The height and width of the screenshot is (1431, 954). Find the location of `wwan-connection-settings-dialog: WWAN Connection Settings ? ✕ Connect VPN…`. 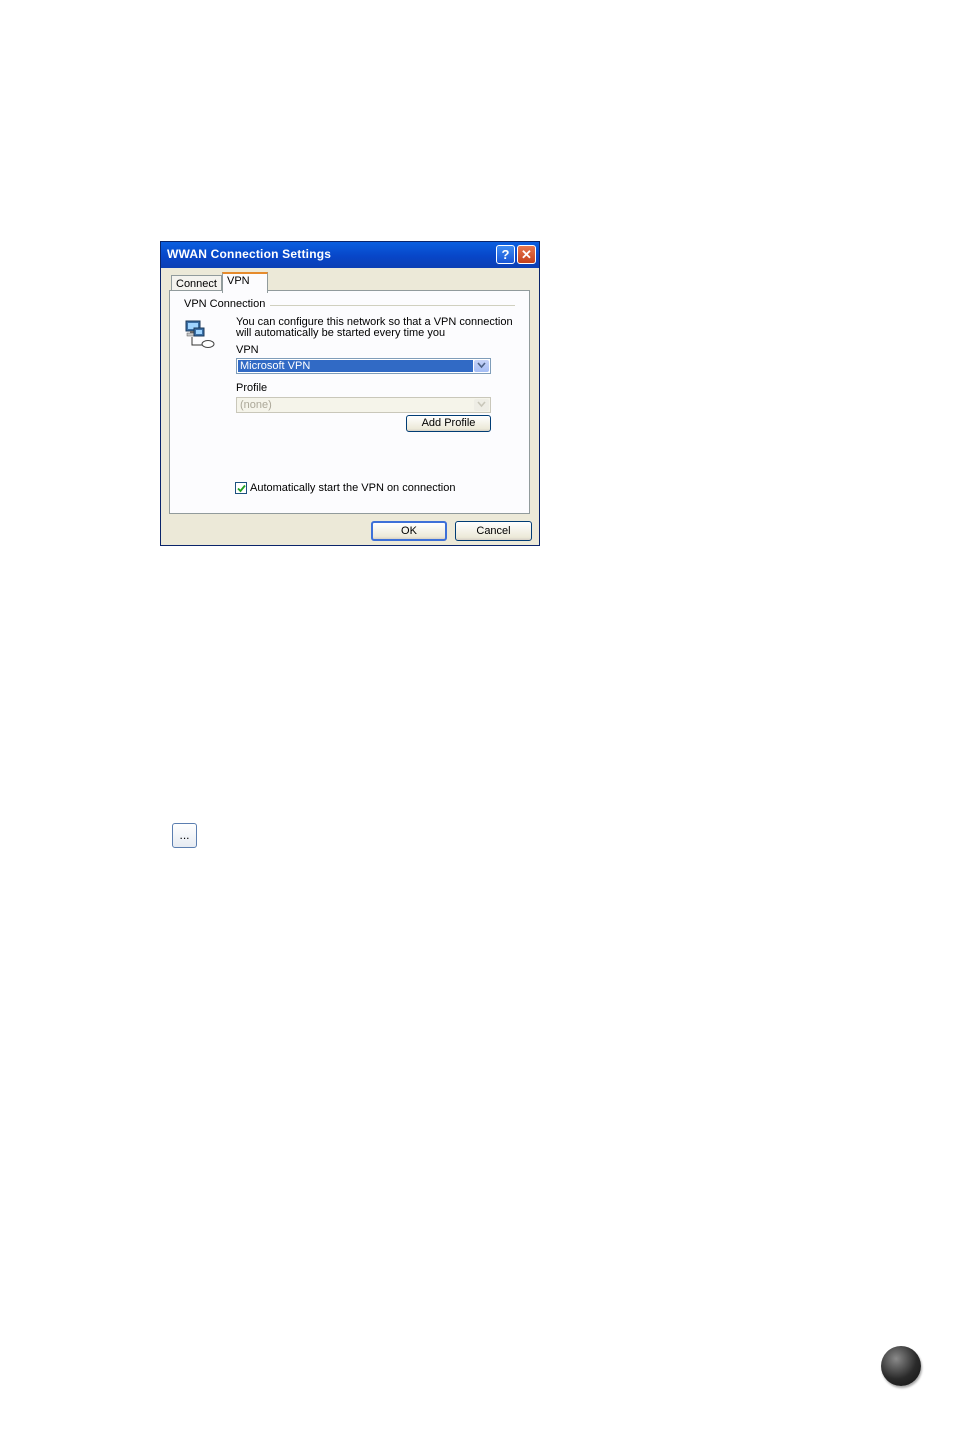

wwan-connection-settings-dialog: WWAN Connection Settings ? ✕ Connect VPN… is located at coordinates (350, 393).